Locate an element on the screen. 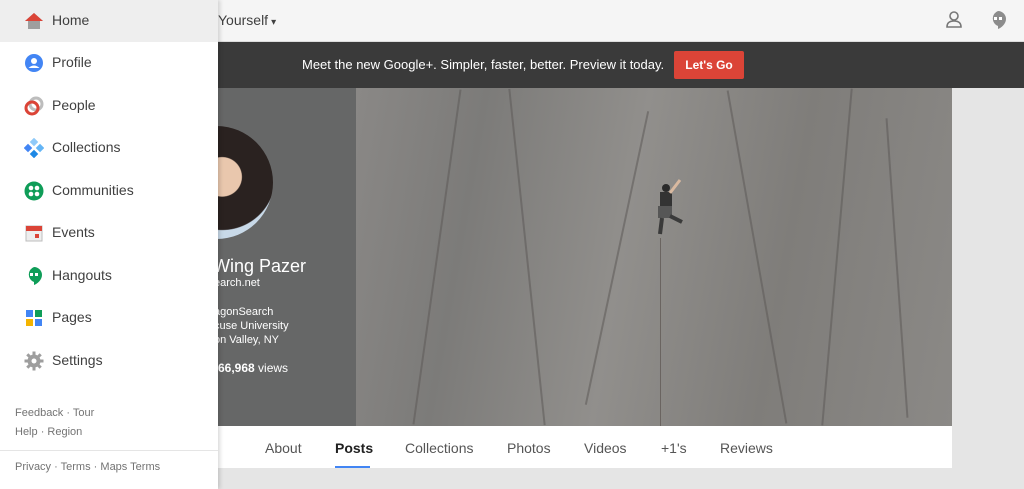 Image resolution: width=1024 pixels, height=489 pixels. tab-photos: Photos is located at coordinates (529, 448).